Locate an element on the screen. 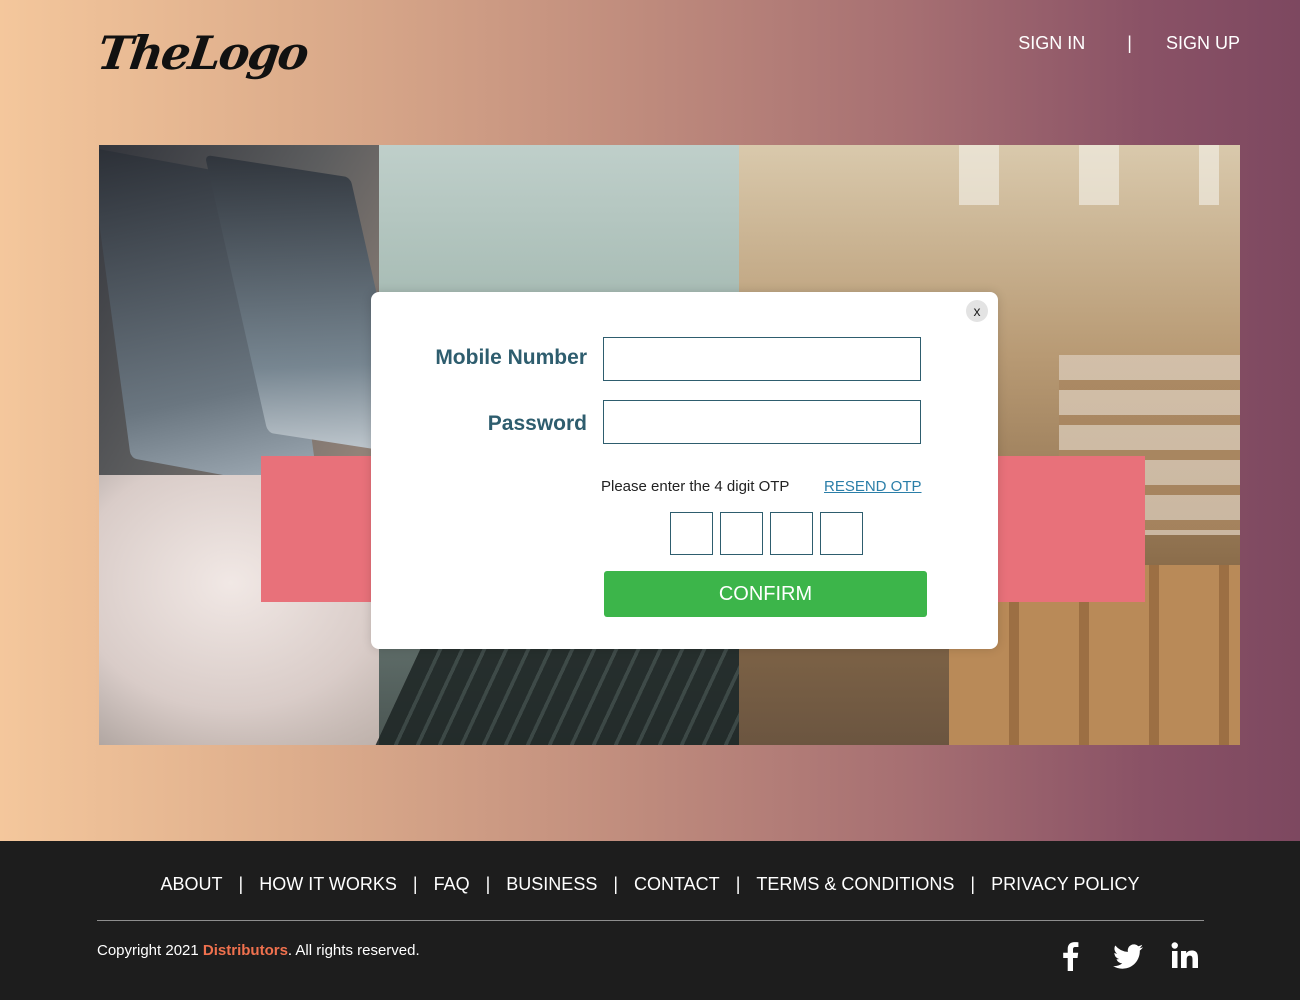 This screenshot has height=1000, width=1300. footer-link-business: BUSINESS is located at coordinates (551, 884).